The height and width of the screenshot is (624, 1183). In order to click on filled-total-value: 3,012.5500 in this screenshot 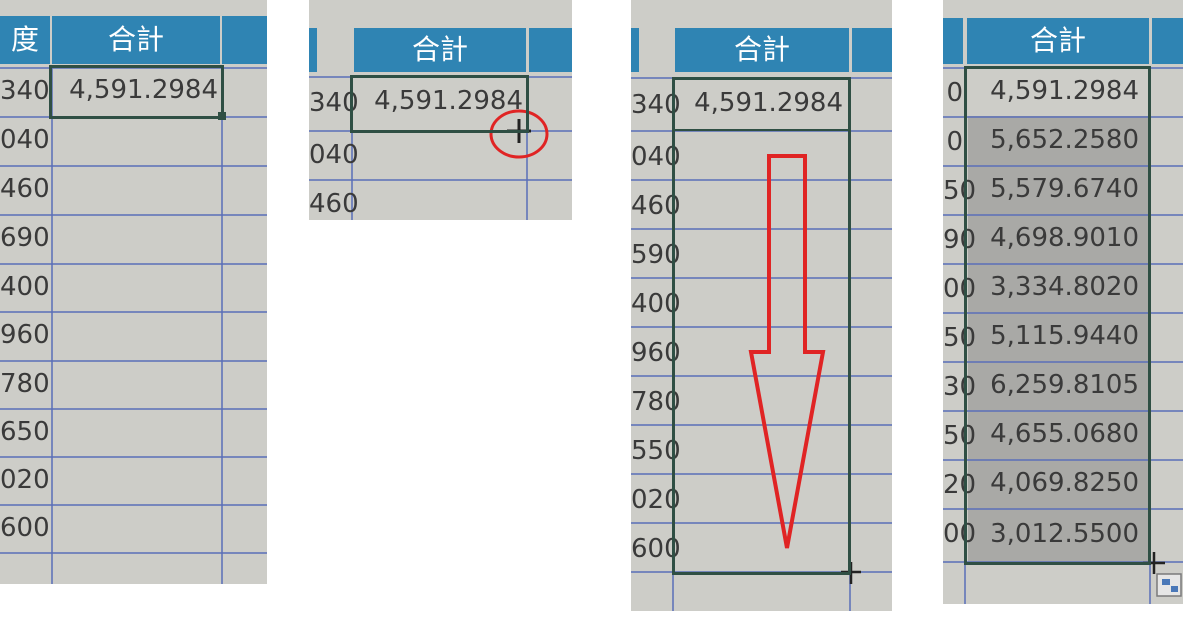, I will do `click(1054, 534)`.